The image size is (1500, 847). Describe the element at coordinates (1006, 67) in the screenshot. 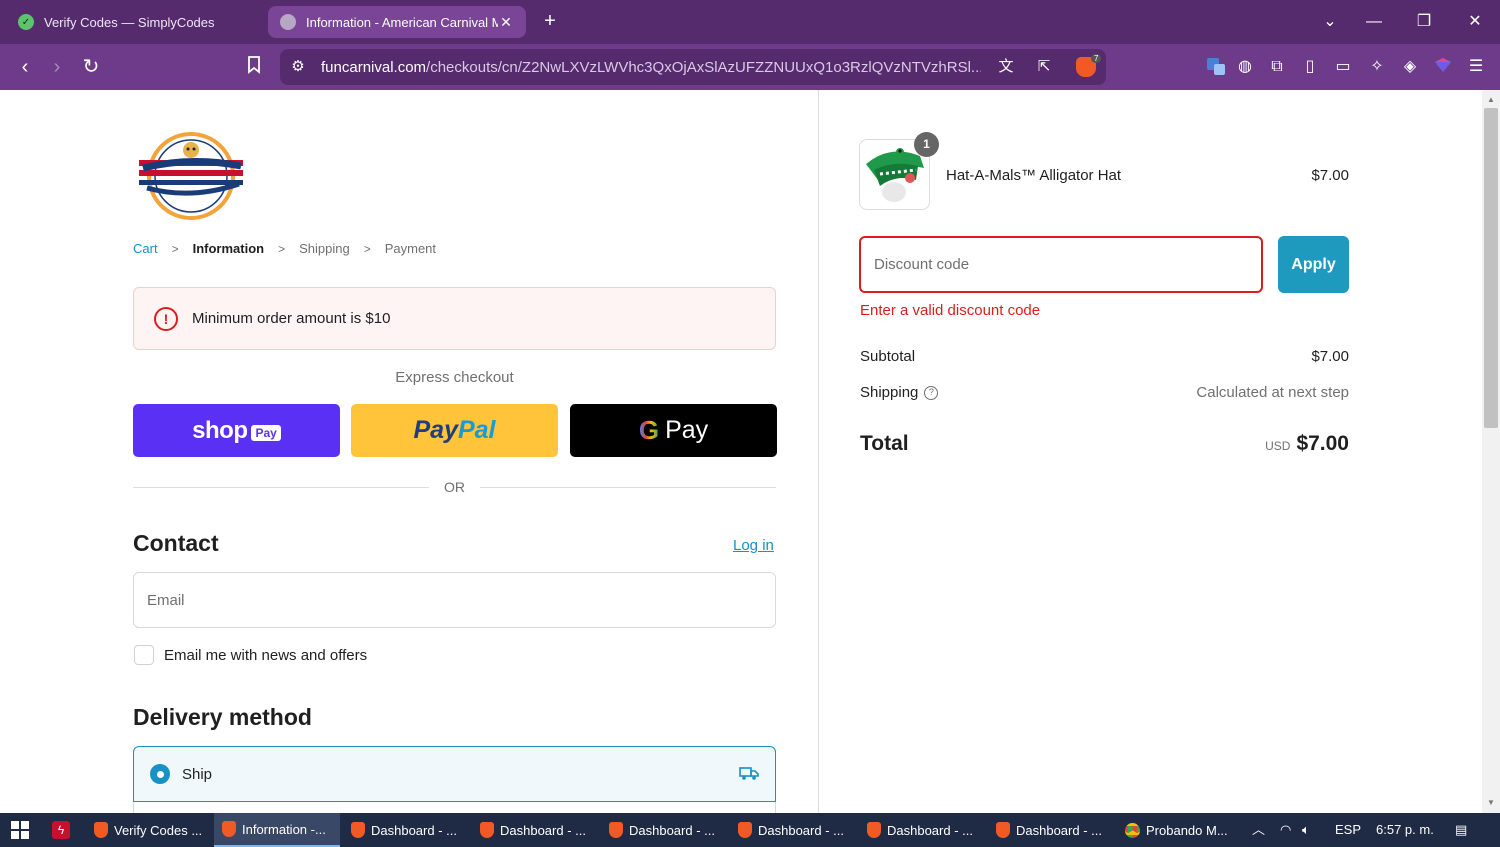

I see `translate-icon: 文` at that location.